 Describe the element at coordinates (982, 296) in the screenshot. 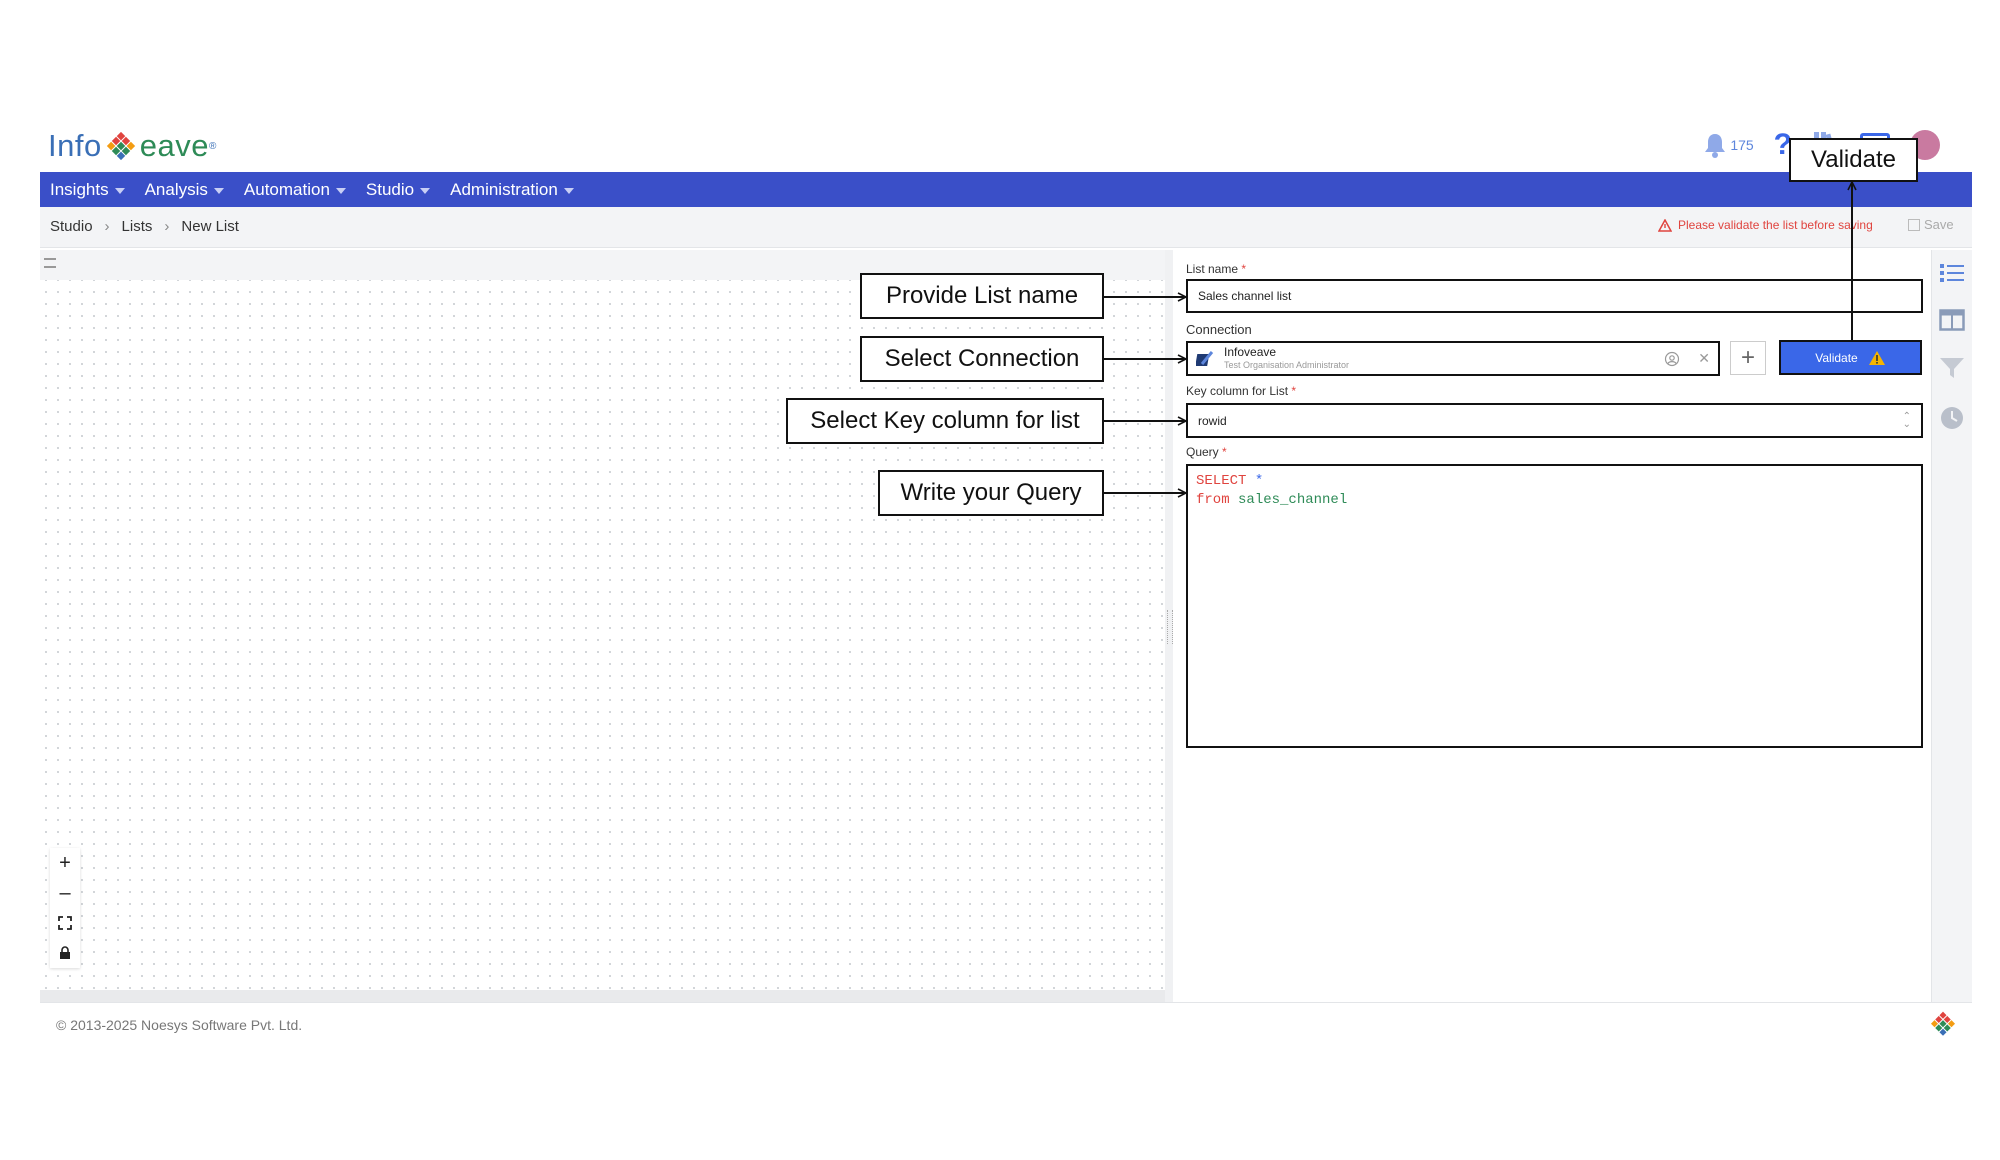

I see `callout-list-name: Provide List name` at that location.